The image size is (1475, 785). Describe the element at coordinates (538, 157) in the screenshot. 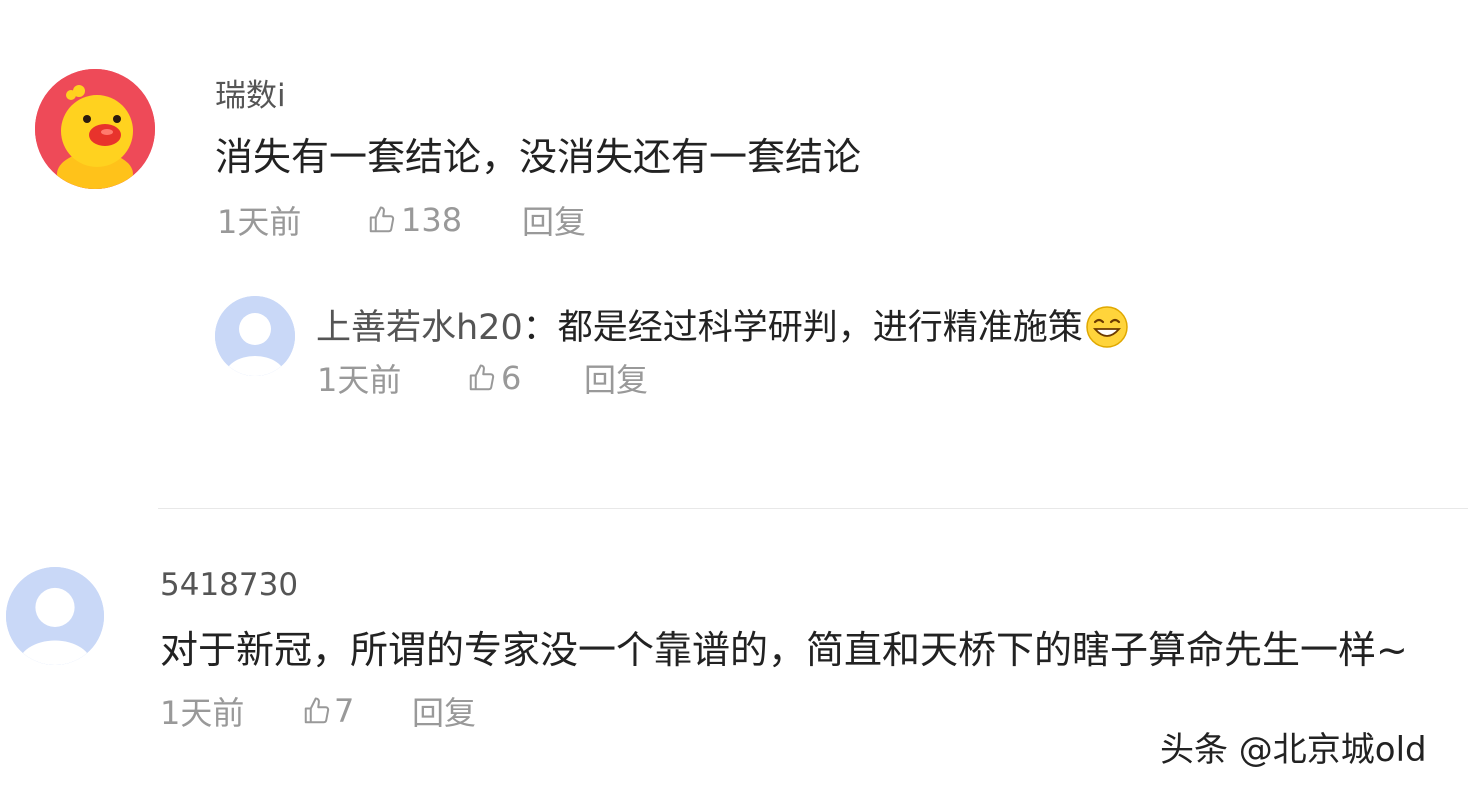

I see `comment-text: 消失有一套结论，没消失还有一套结论` at that location.